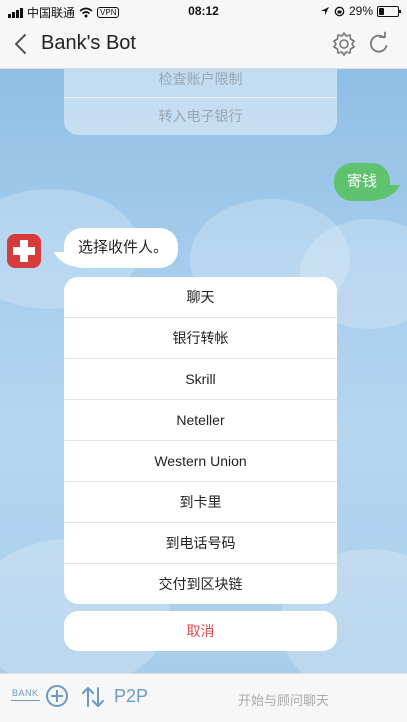  What do you see at coordinates (200, 378) in the screenshot?
I see `option-skrill: Skrill` at bounding box center [200, 378].